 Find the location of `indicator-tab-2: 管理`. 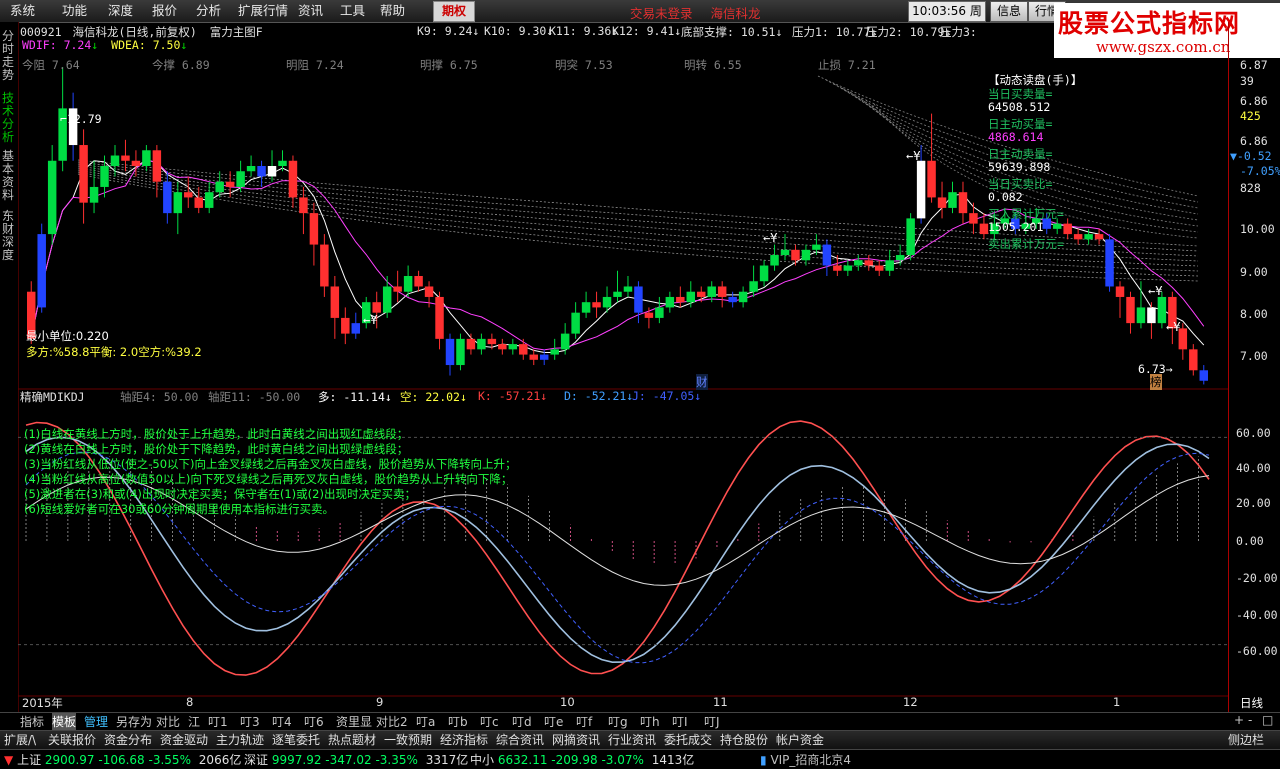

indicator-tab-2: 管理 is located at coordinates (96, 721).